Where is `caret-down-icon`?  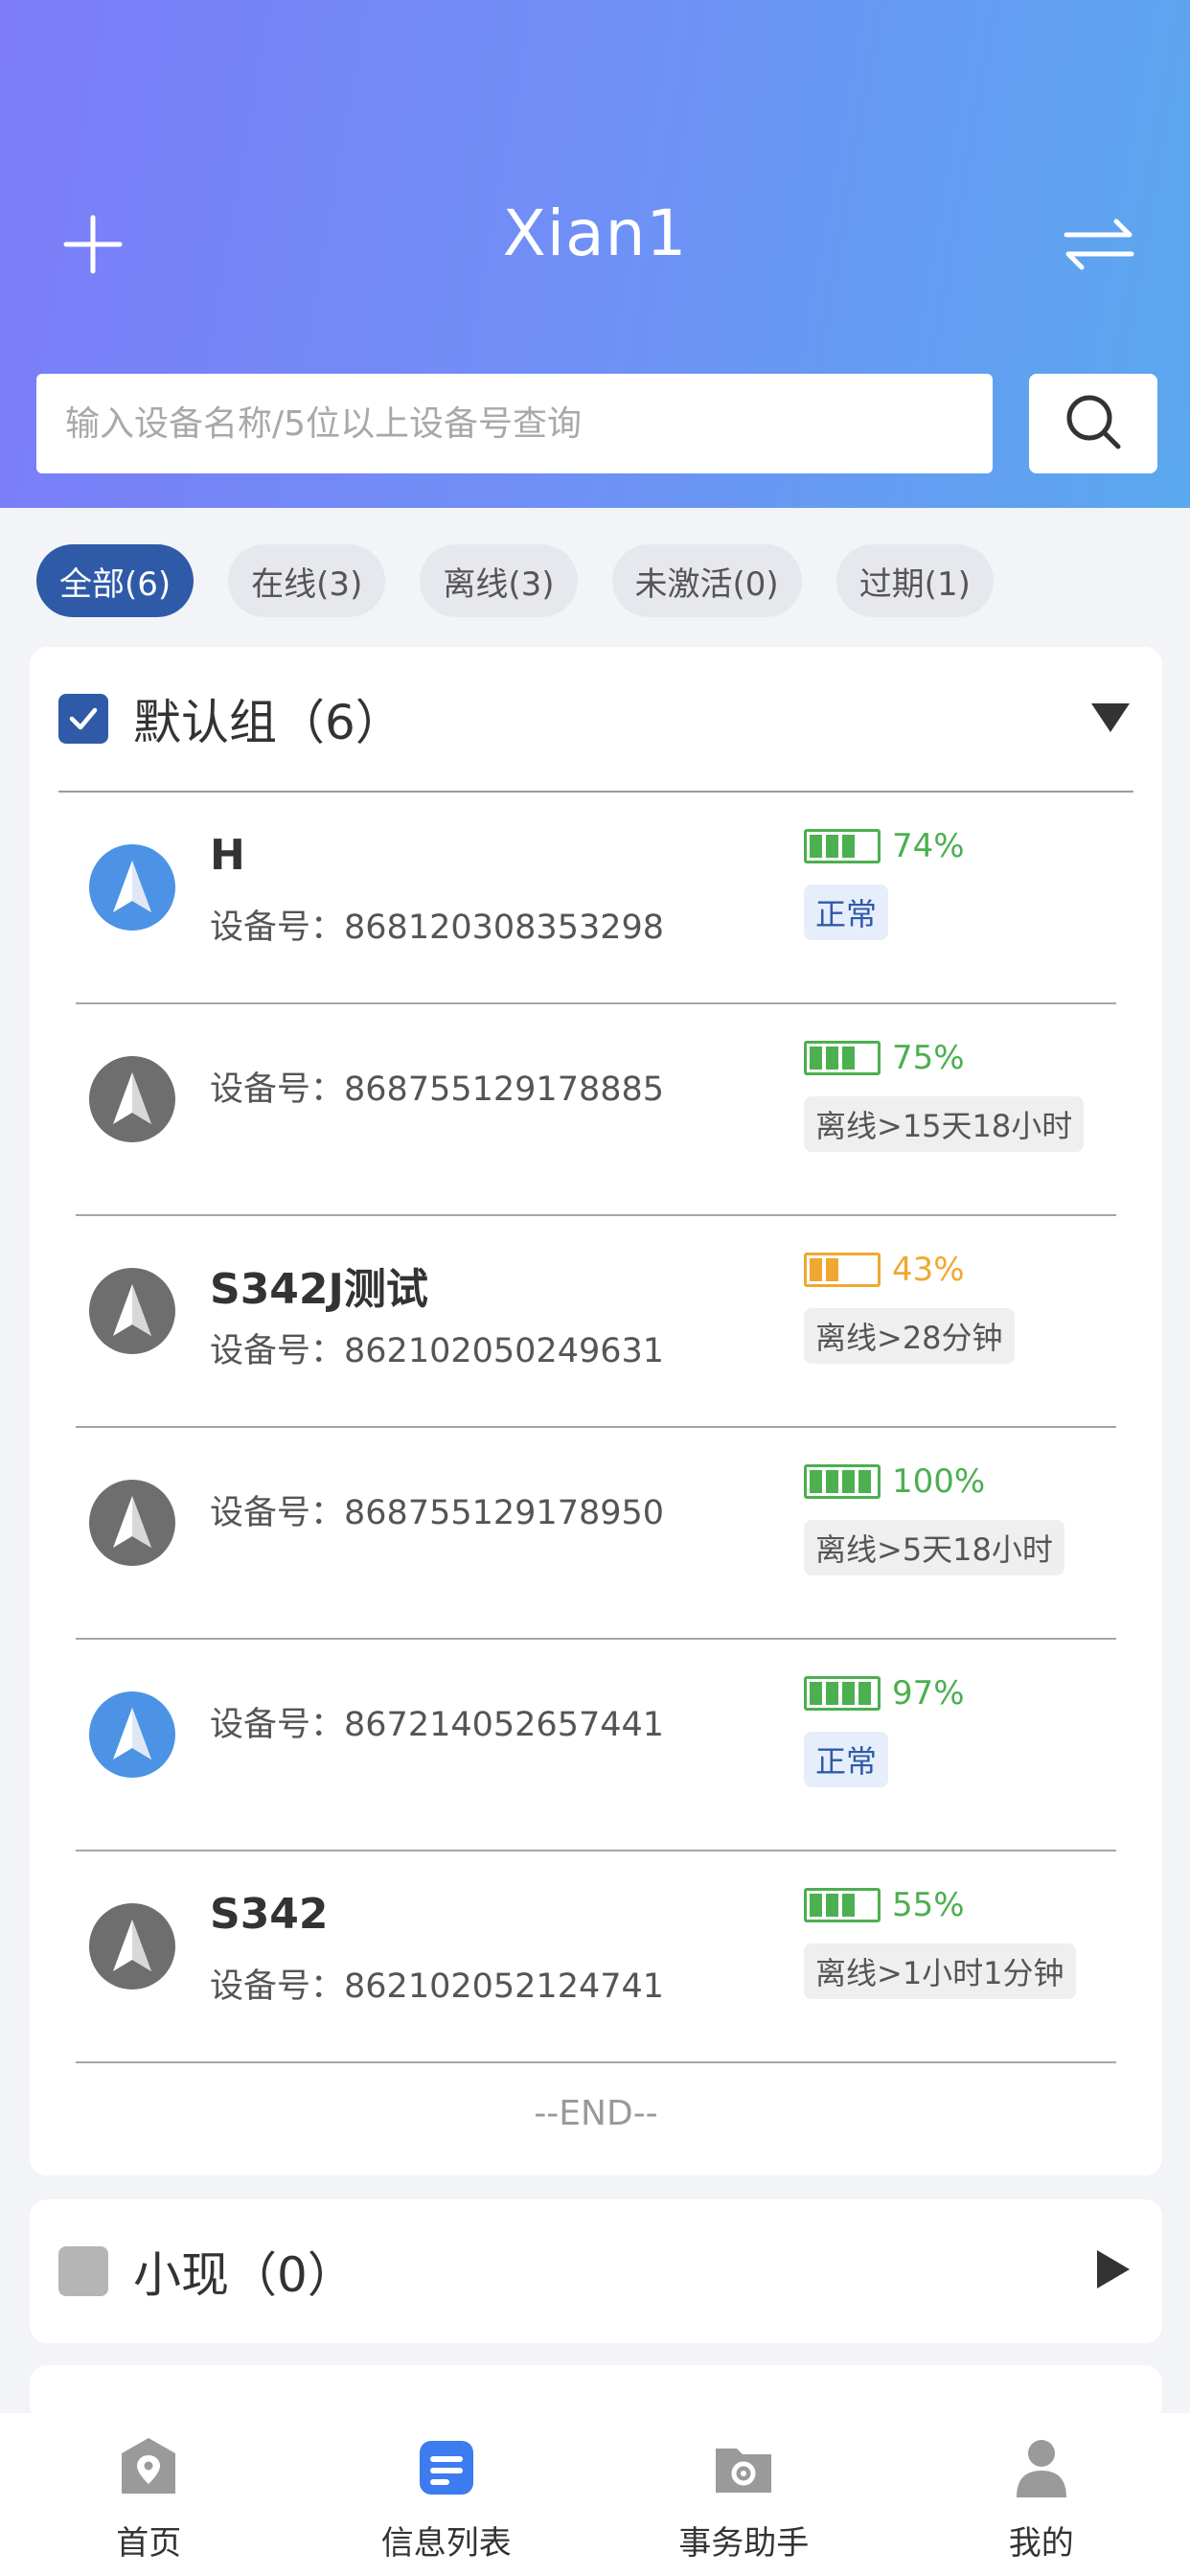 caret-down-icon is located at coordinates (1110, 719).